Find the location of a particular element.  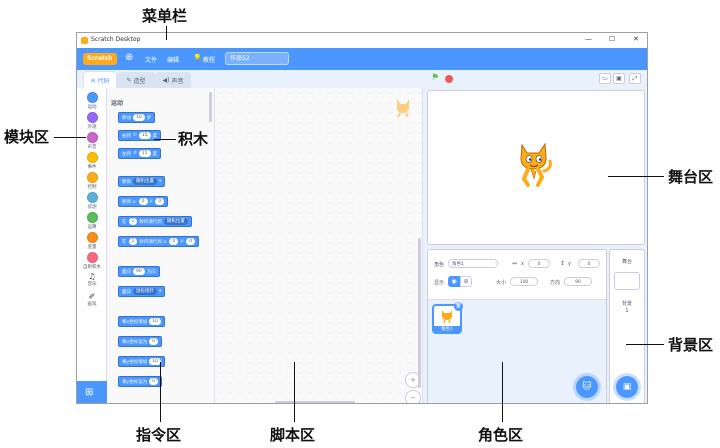

block-go-to-xy: 移到 x: 0 y: 0 is located at coordinates (143, 201).